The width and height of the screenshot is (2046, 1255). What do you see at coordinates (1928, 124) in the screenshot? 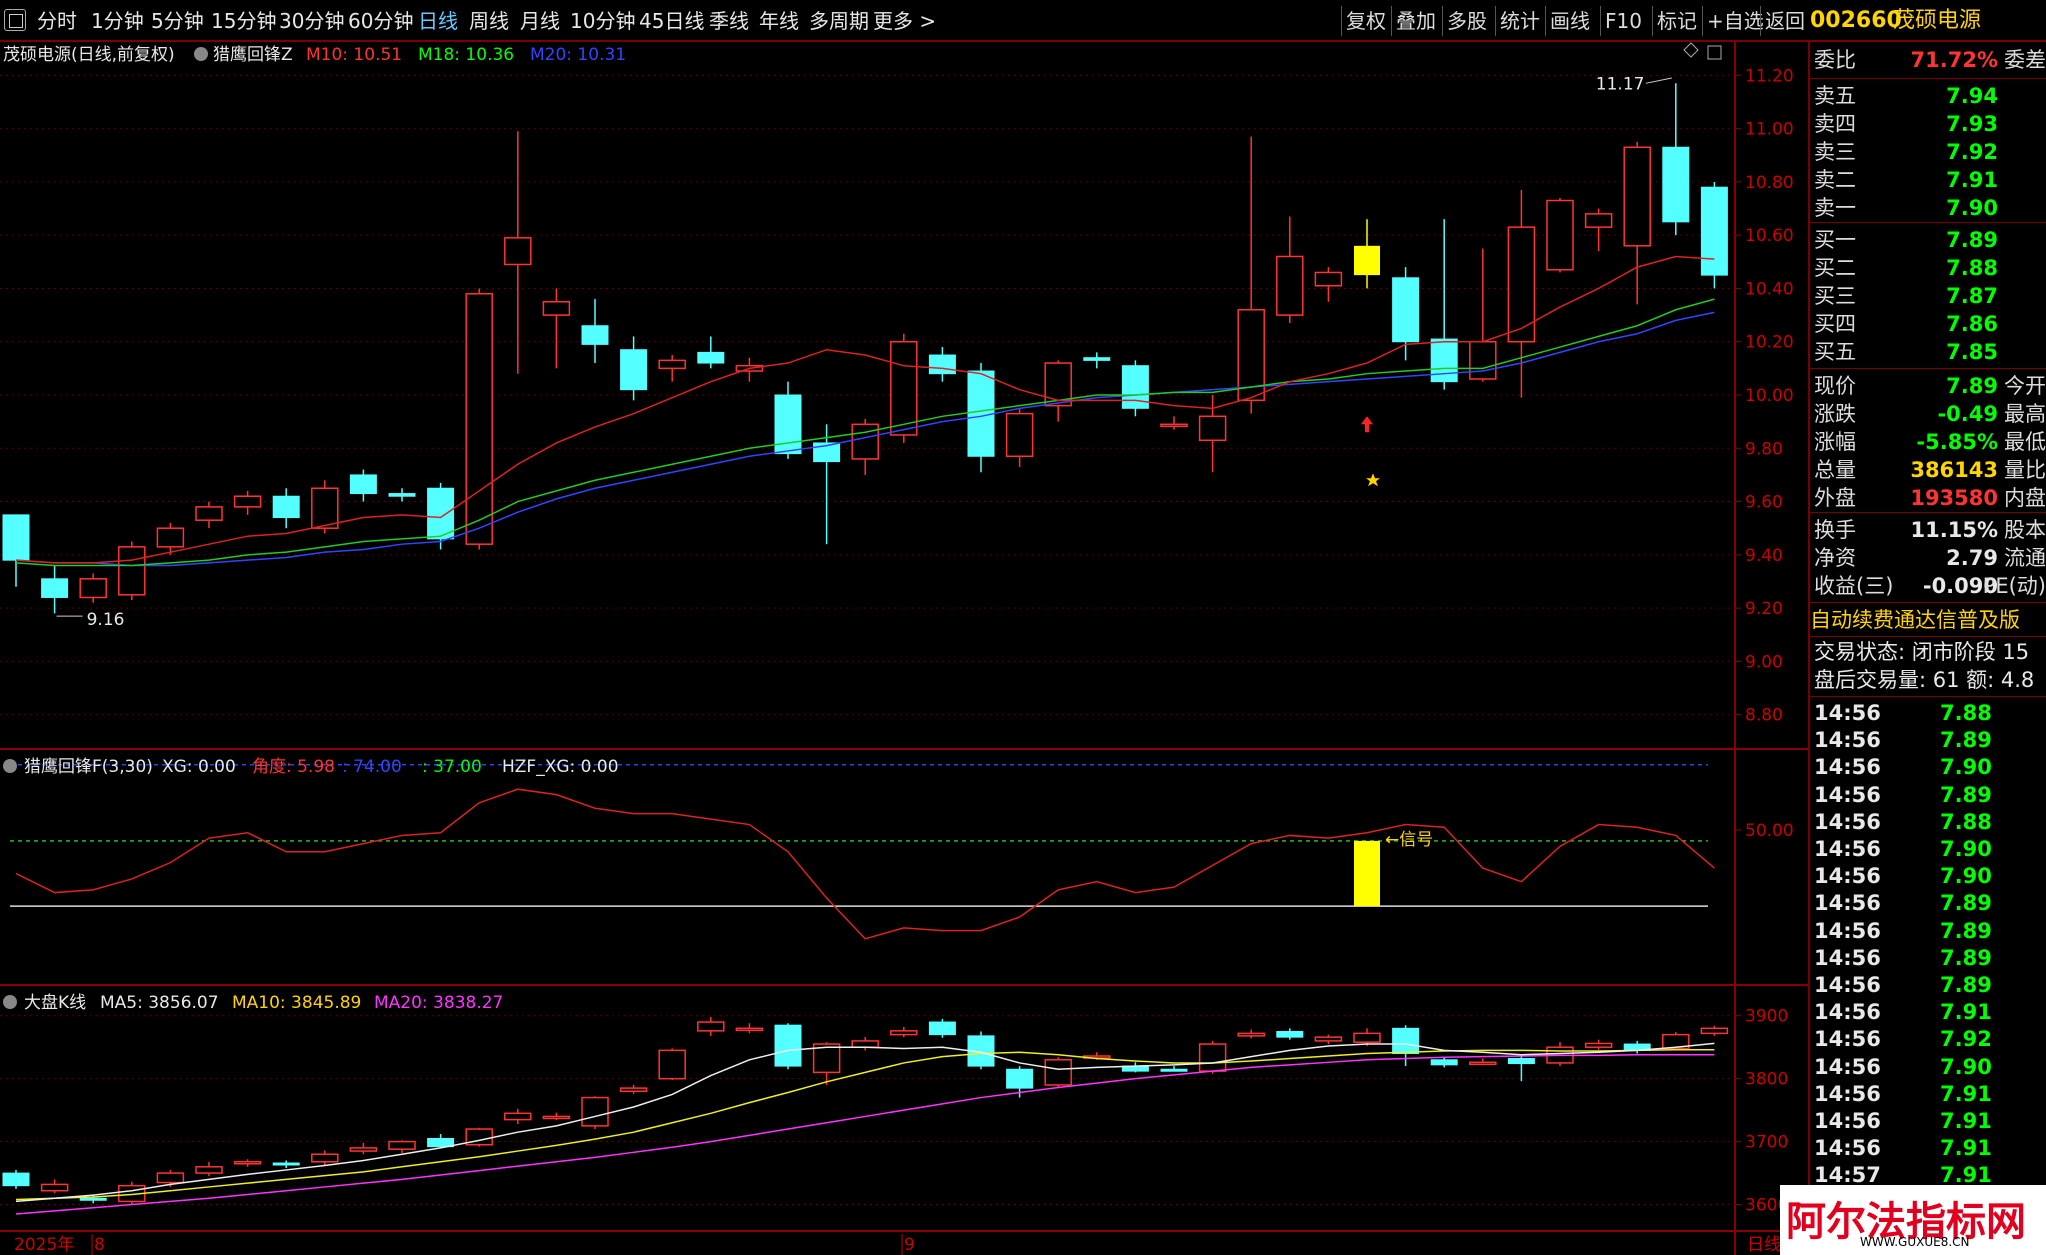
I see `sell-level-4: 卖四 7.93` at bounding box center [1928, 124].